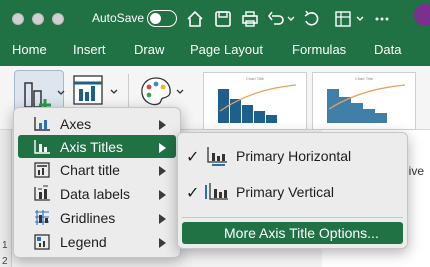 The image size is (430, 267). What do you see at coordinates (155, 18) in the screenshot?
I see `autosave-toggle-knob` at bounding box center [155, 18].